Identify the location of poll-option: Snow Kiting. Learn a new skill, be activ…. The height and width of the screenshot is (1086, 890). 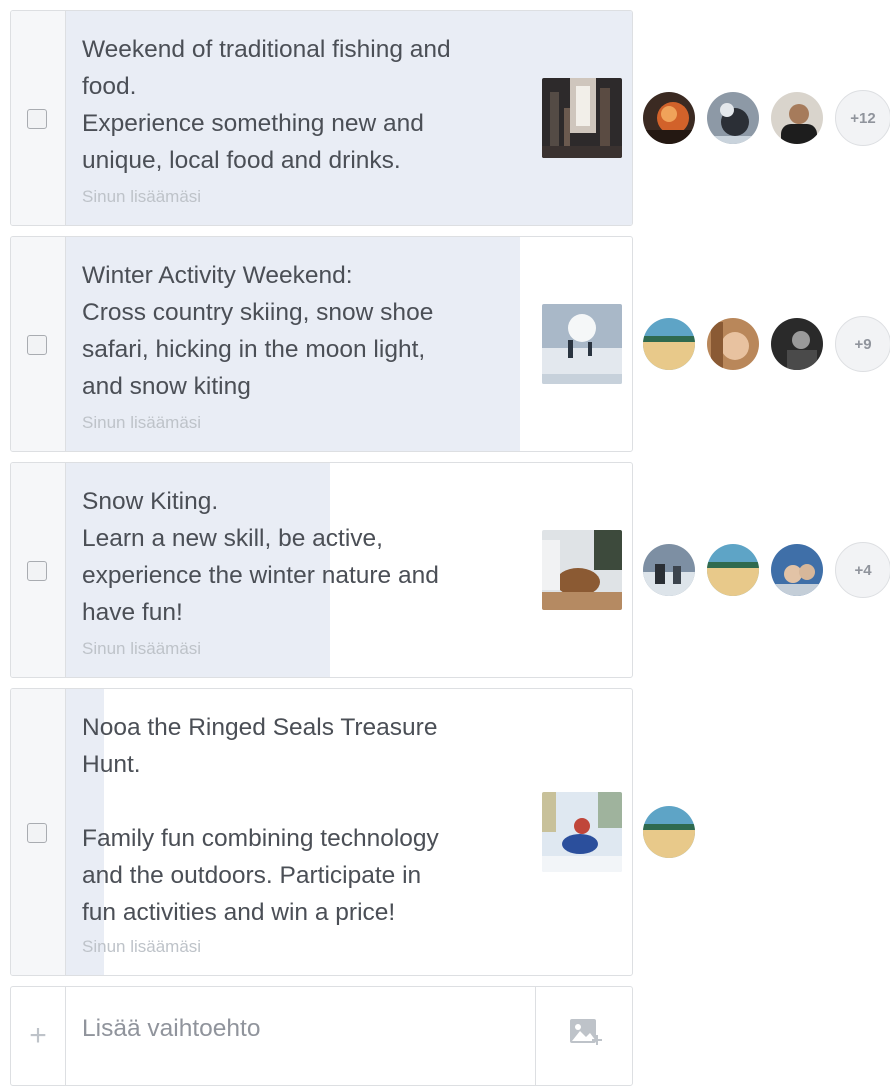
(321, 570).